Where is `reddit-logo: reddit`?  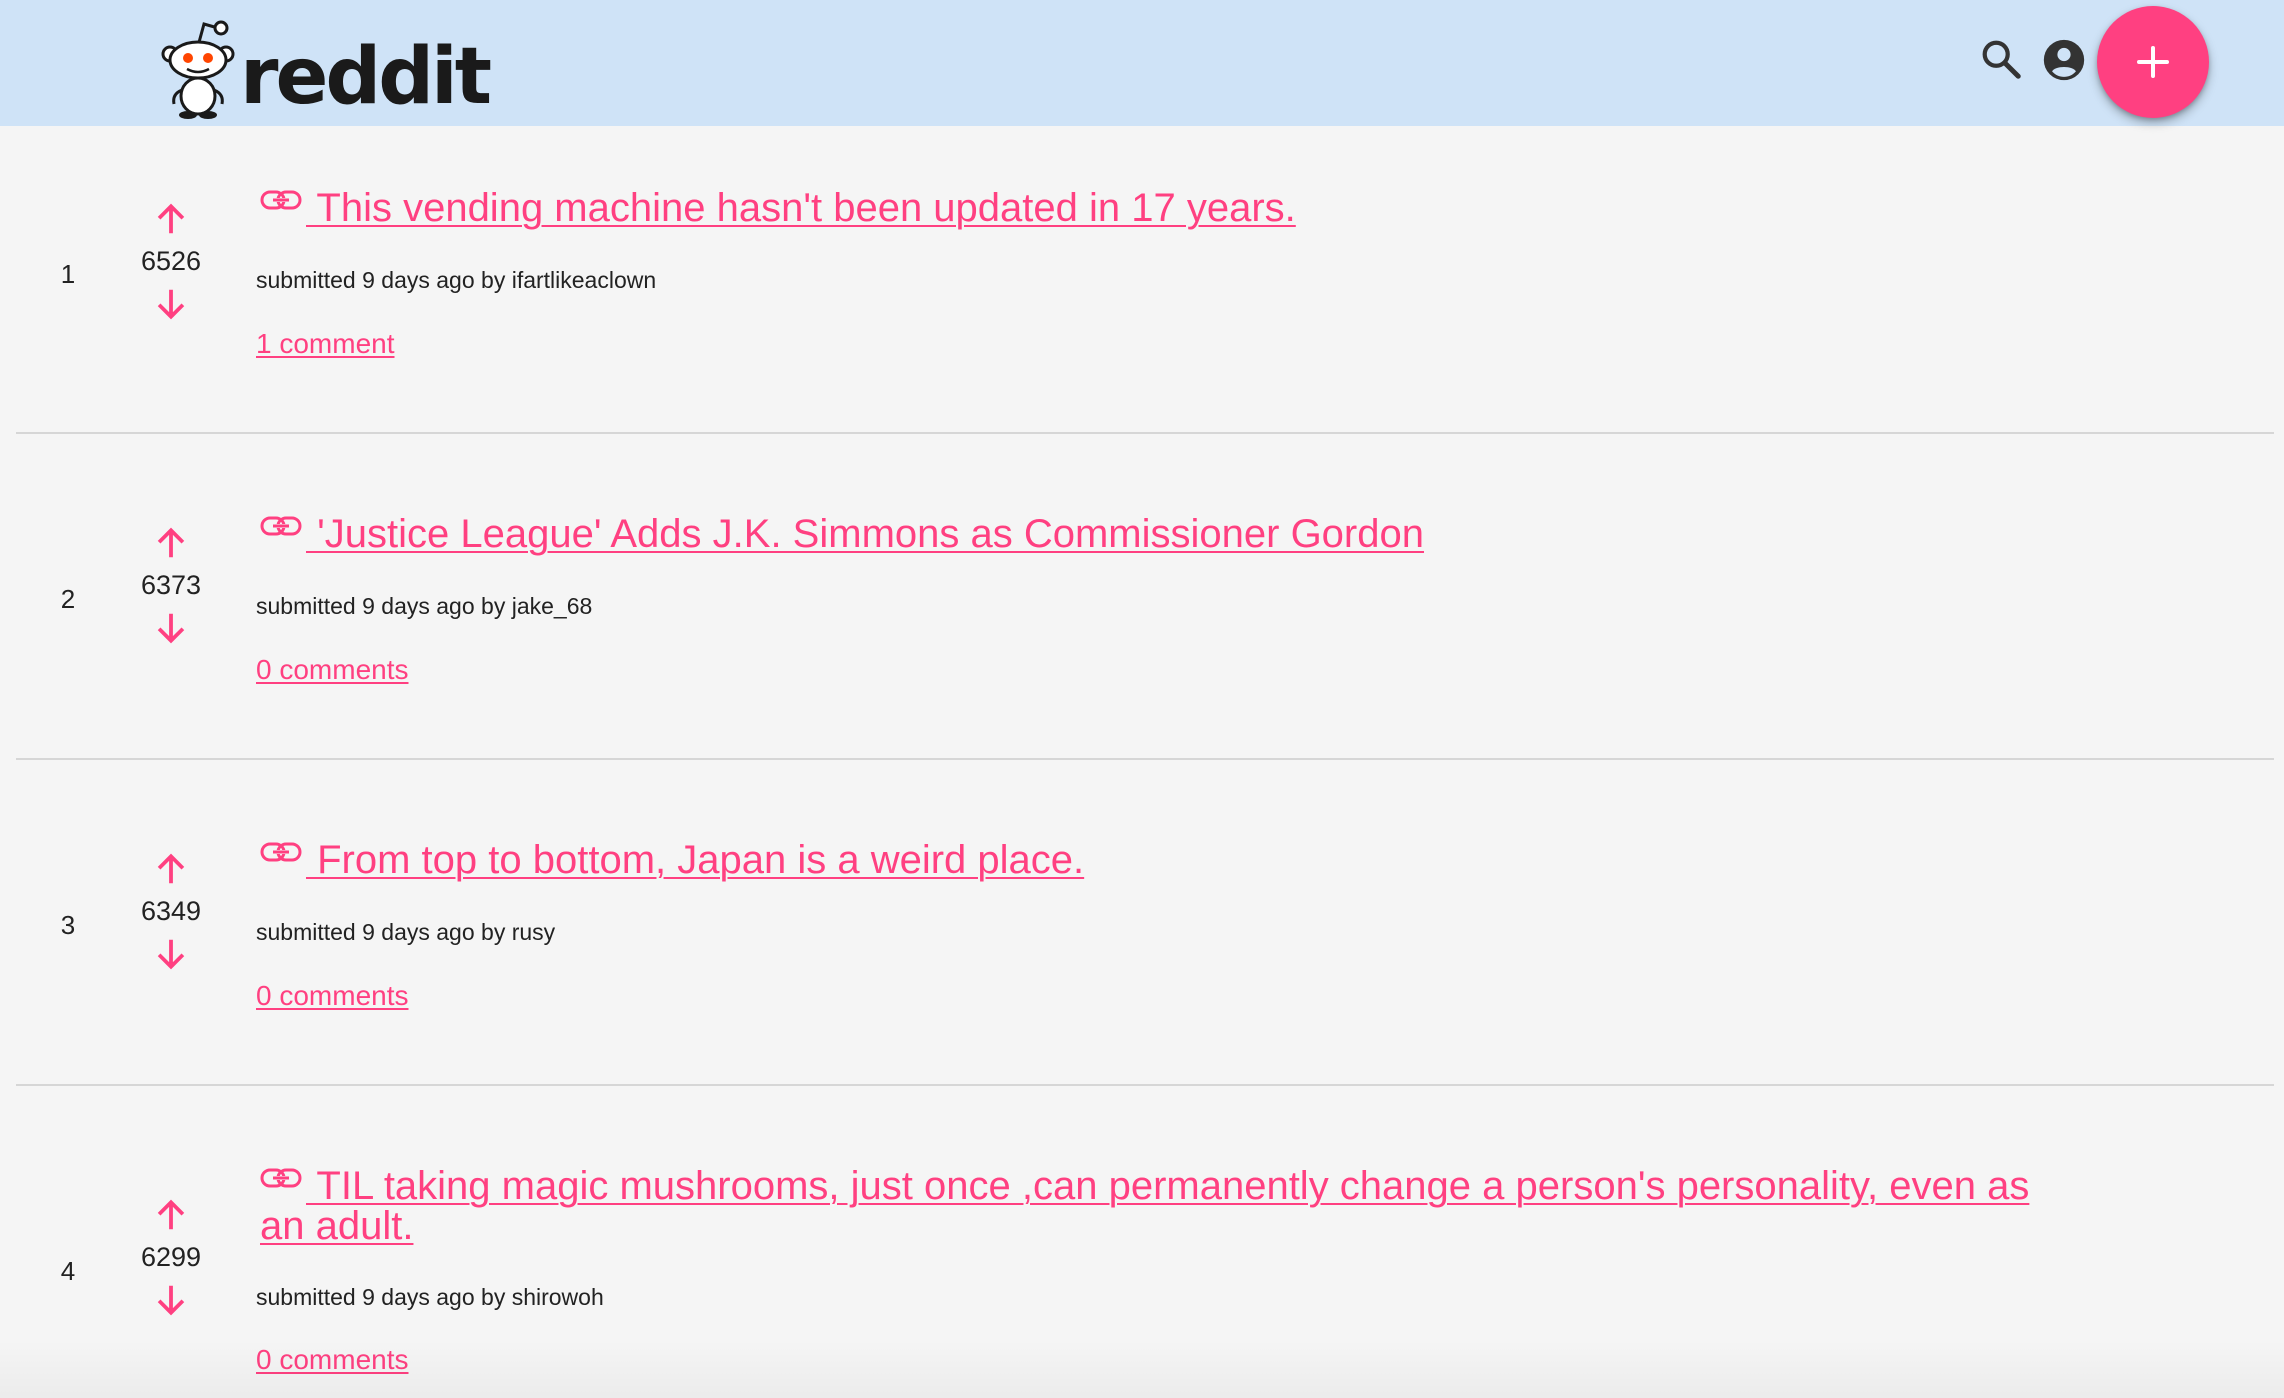
reddit-logo: reddit is located at coordinates (326, 66).